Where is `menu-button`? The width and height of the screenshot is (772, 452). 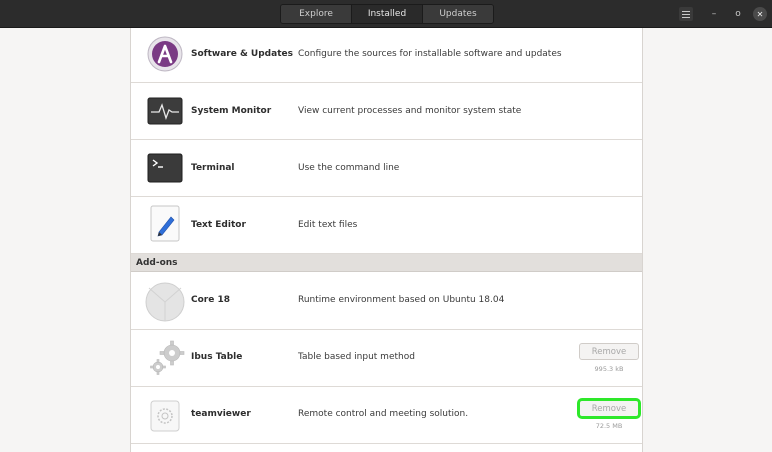 menu-button is located at coordinates (686, 14).